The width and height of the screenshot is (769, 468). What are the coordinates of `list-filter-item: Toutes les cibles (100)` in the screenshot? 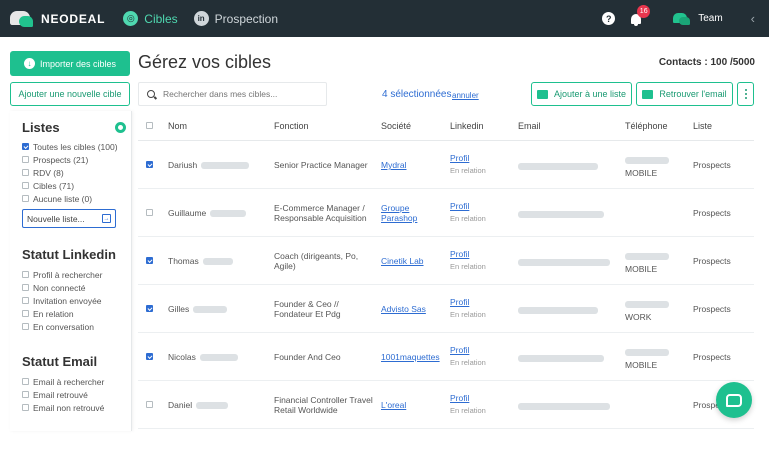 It's located at (74, 146).